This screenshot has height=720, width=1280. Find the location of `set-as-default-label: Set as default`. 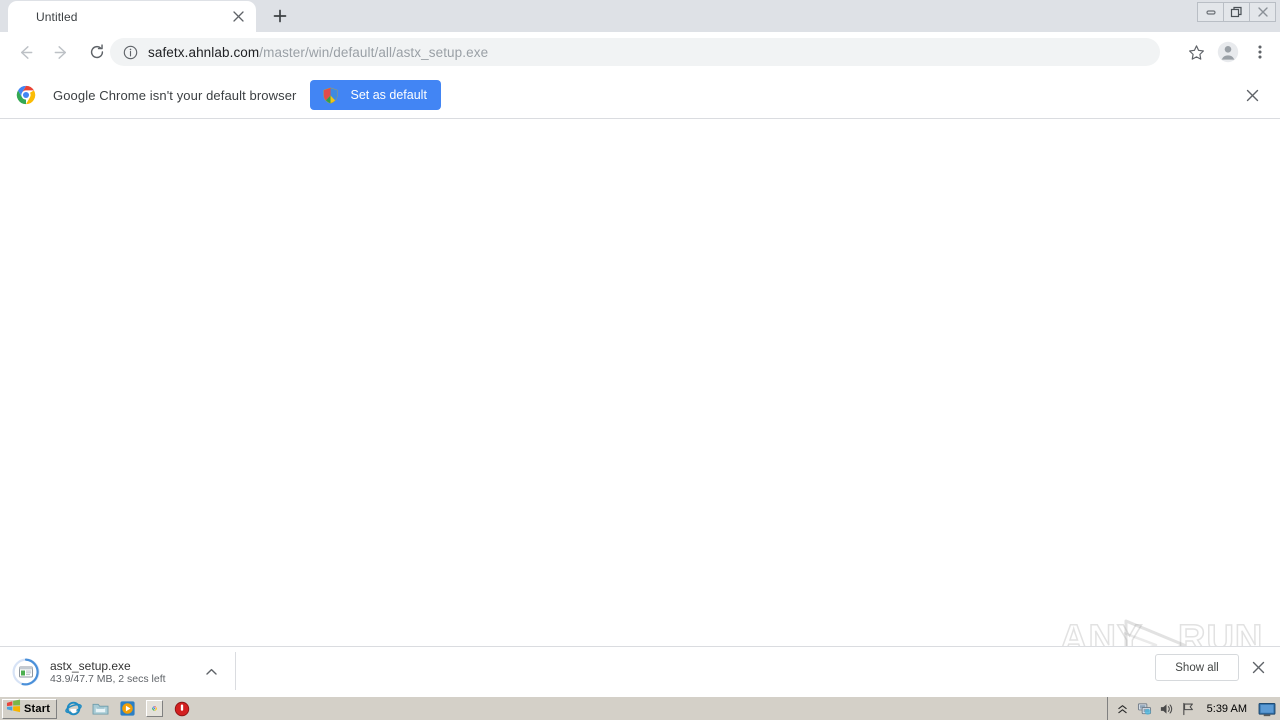

set-as-default-label: Set as default is located at coordinates (388, 95).